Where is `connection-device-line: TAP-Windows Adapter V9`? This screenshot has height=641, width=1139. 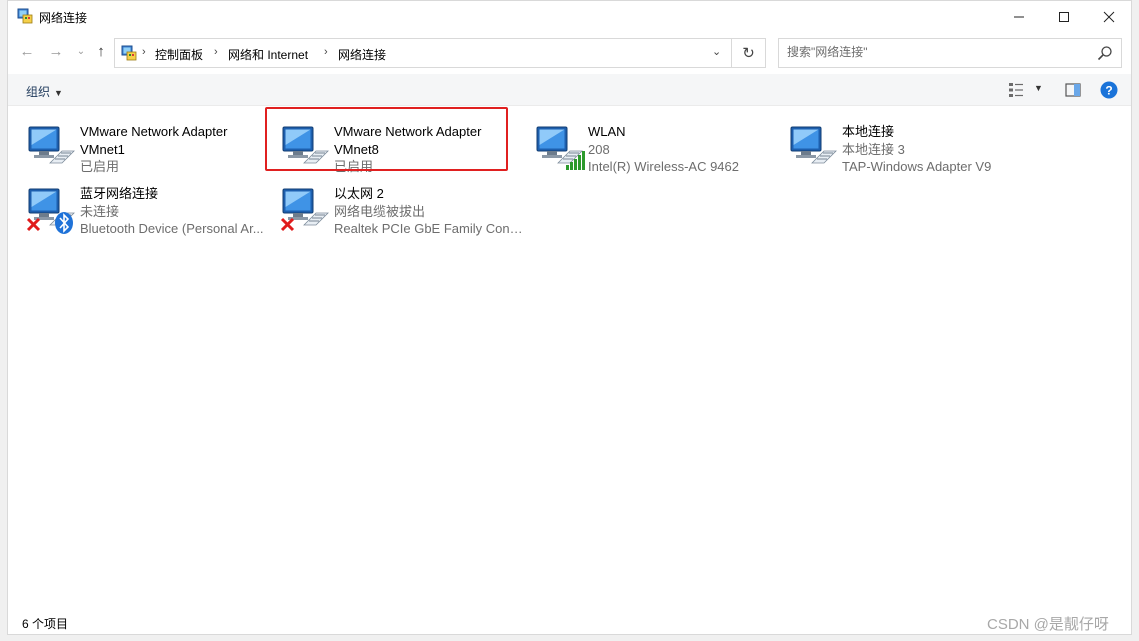 connection-device-line: TAP-Windows Adapter V9 is located at coordinates (917, 166).